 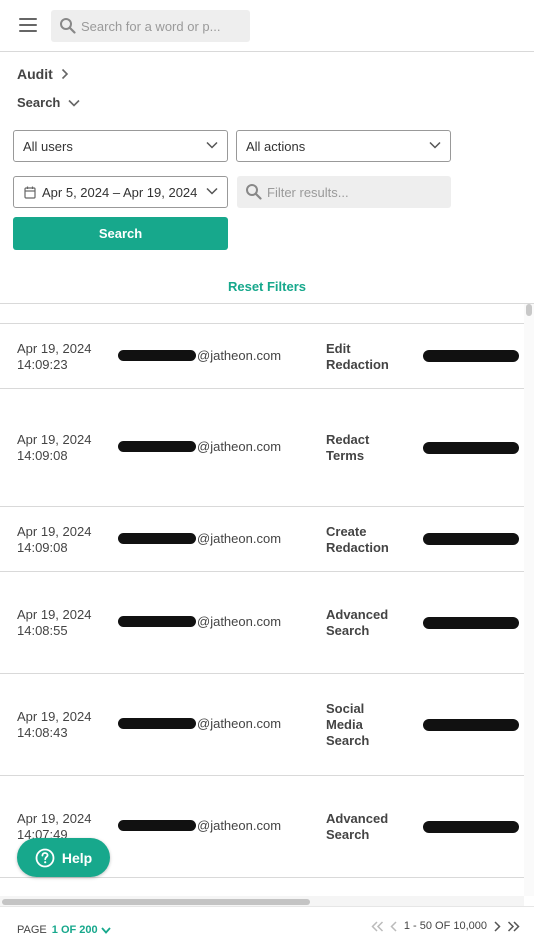 I want to click on menu-icon, so click(x=28, y=26).